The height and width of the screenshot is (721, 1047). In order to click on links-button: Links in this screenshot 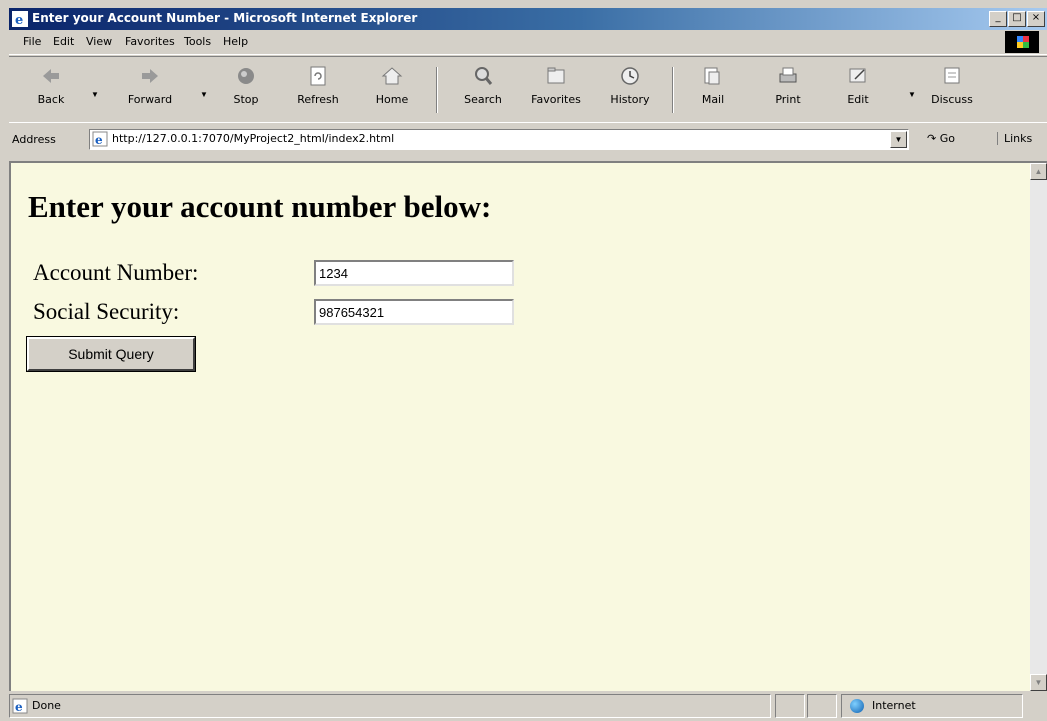, I will do `click(1014, 138)`.